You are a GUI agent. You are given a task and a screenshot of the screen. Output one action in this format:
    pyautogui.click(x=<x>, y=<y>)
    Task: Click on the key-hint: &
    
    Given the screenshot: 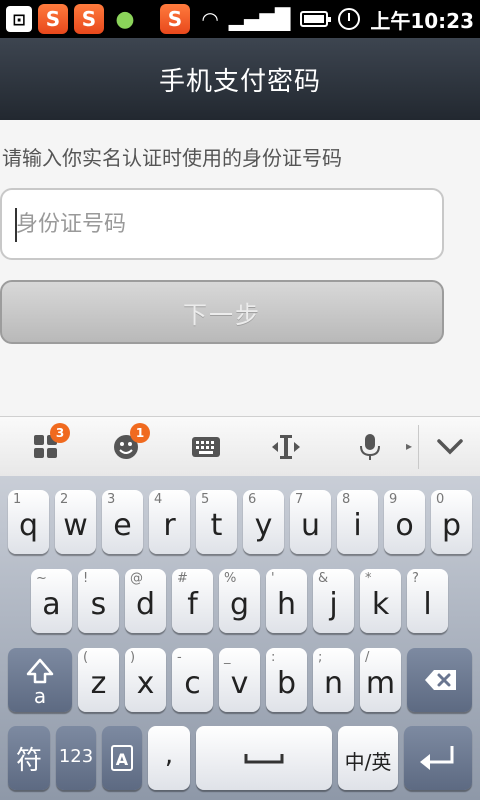 What is the action you would take?
    pyautogui.click(x=323, y=578)
    